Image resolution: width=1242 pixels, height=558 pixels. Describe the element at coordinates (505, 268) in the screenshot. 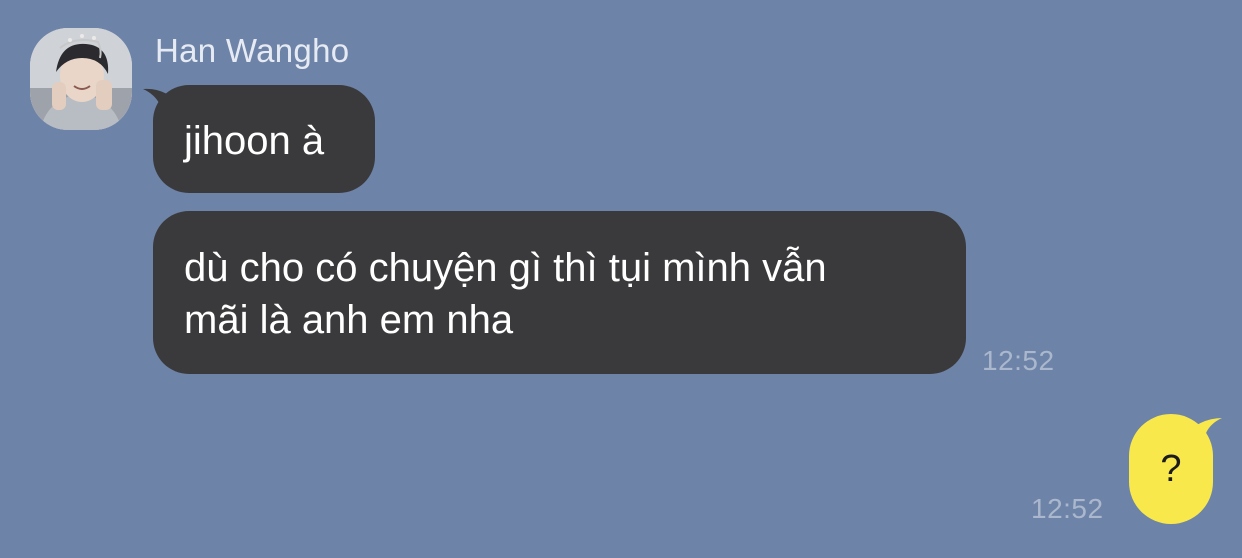

I see `message-text-line: dù cho có chuyện gì thì tụi mình vẫn` at that location.